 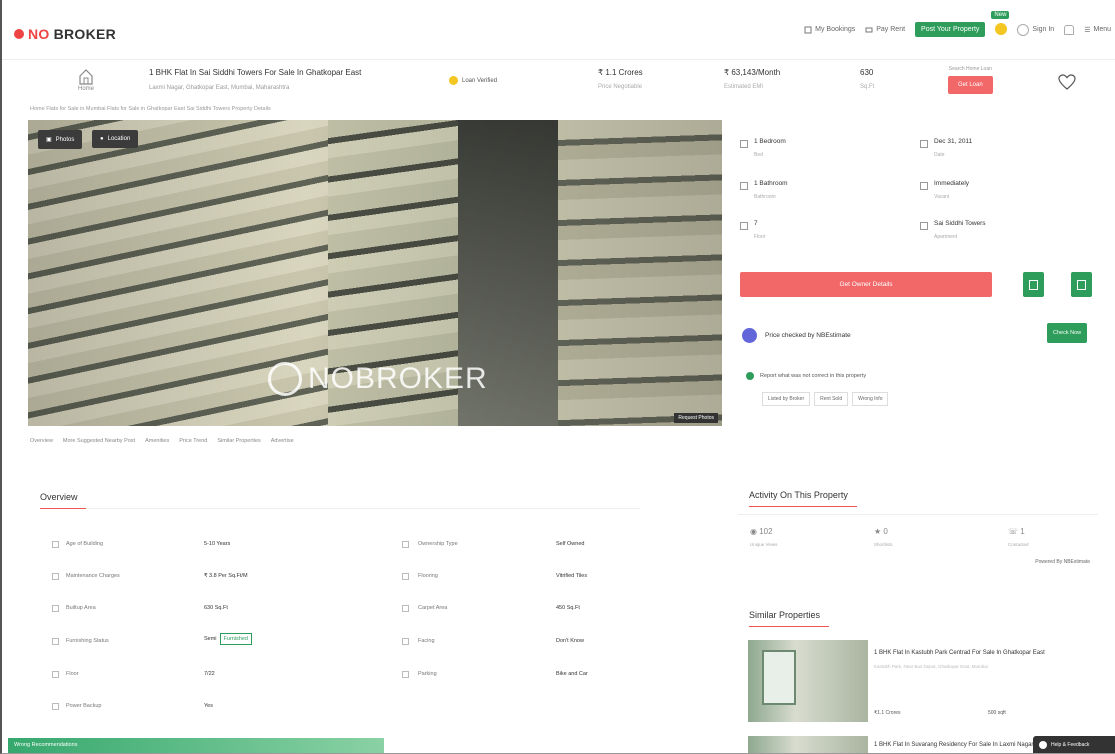 What do you see at coordinates (620, 79) in the screenshot?
I see `price-stat: ₹ 1.1 Crores Price Negotiable` at bounding box center [620, 79].